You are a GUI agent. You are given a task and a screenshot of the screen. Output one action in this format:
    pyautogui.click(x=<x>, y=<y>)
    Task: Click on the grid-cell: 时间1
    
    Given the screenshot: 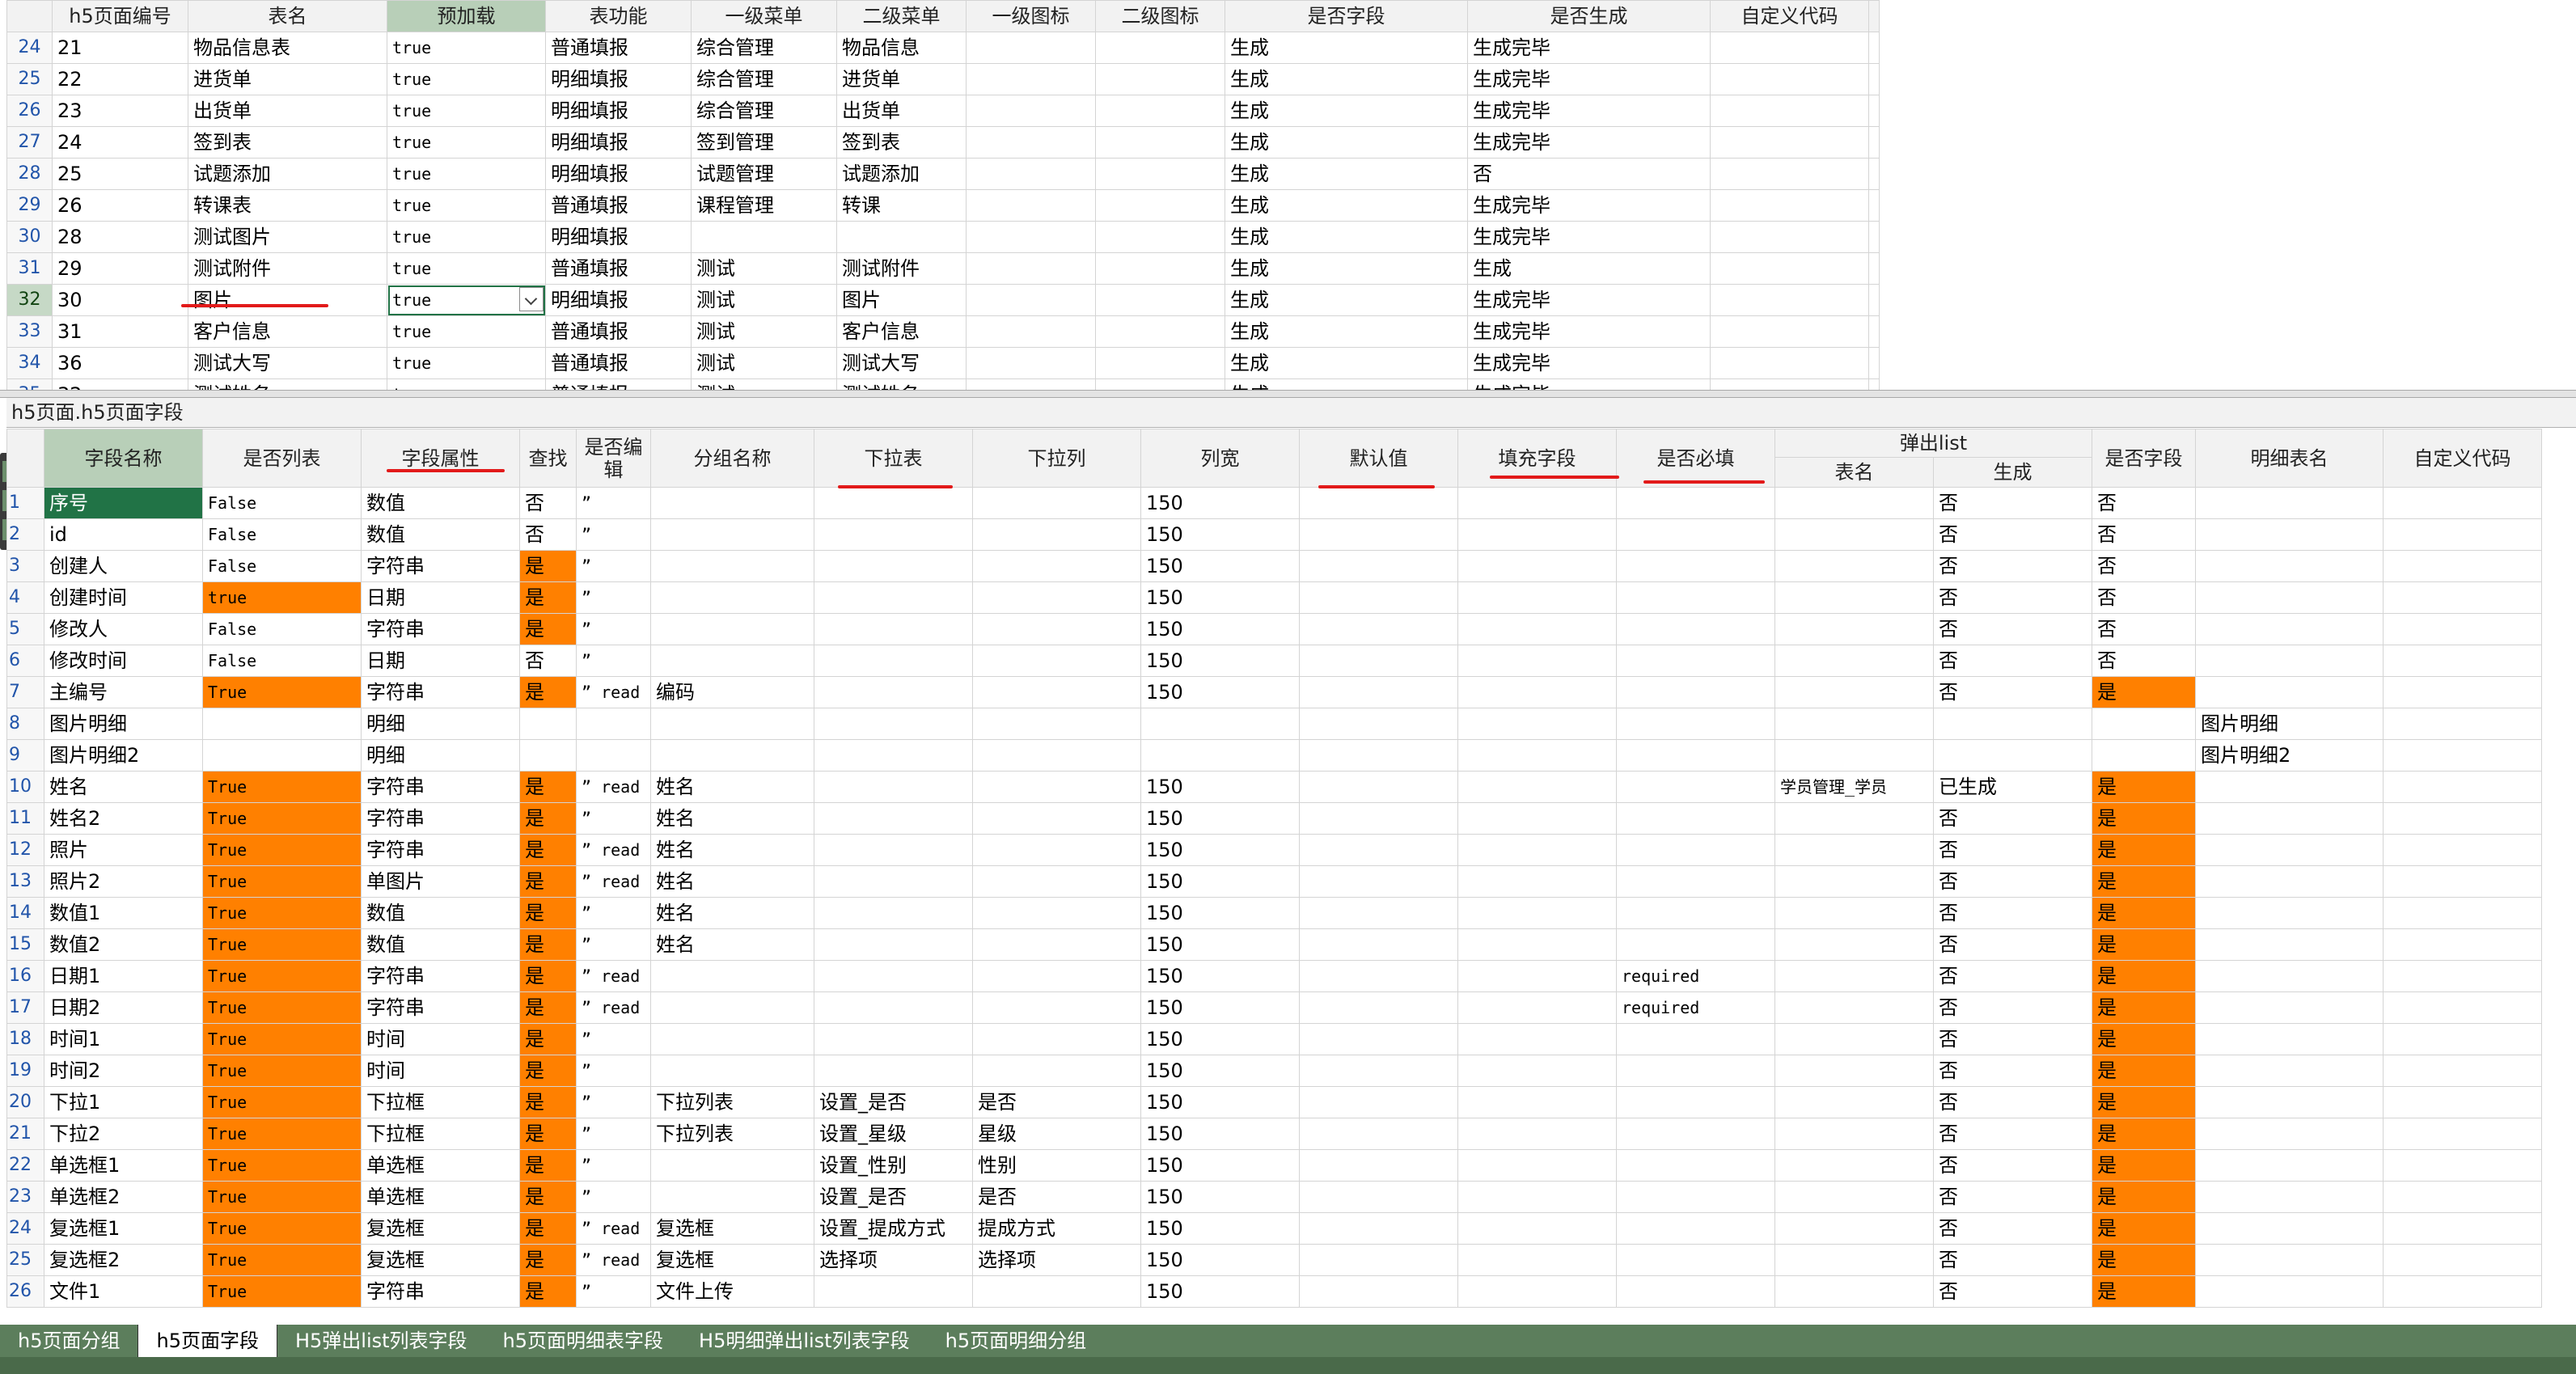 What is the action you would take?
    pyautogui.click(x=123, y=1039)
    